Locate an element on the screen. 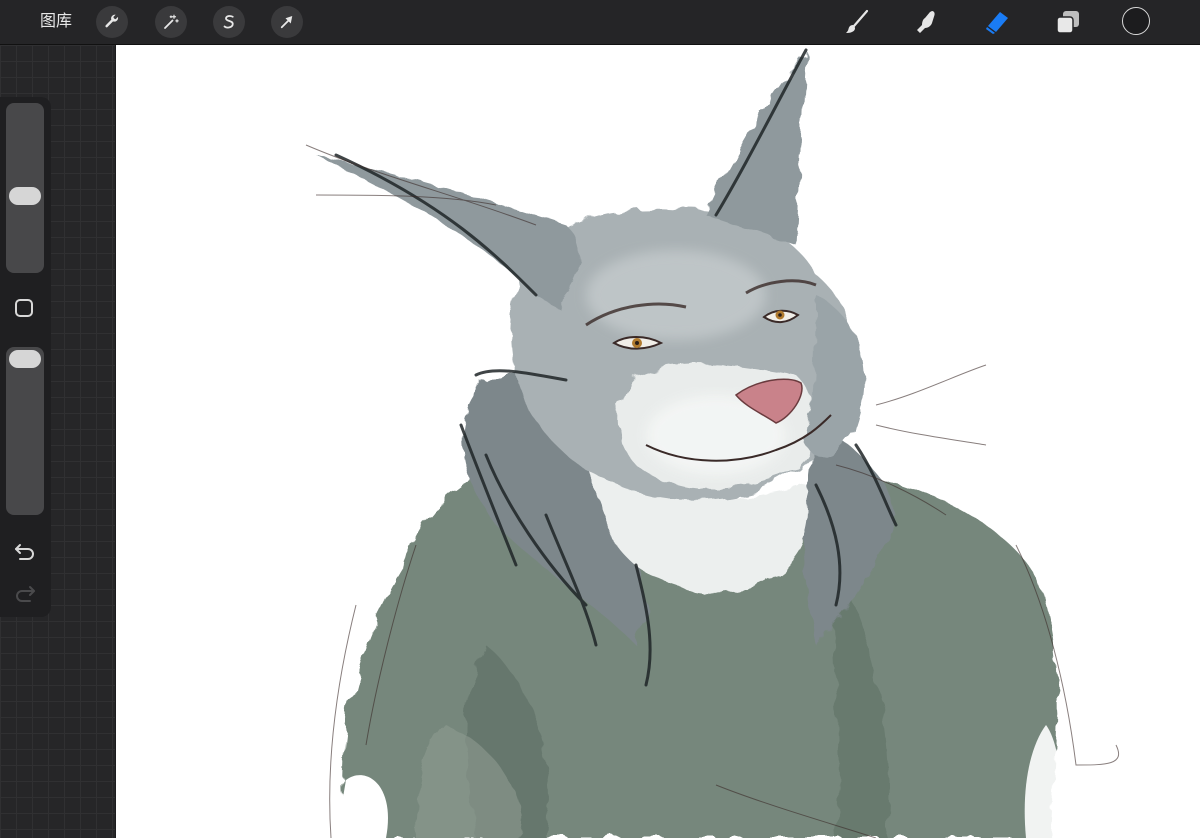 Image resolution: width=1200 pixels, height=838 pixels. redo-button is located at coordinates (25, 593).